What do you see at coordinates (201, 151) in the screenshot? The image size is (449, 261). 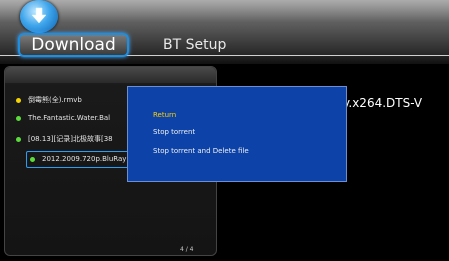 I see `menu-item-stop-delete: Stop torrent and Delete file` at bounding box center [201, 151].